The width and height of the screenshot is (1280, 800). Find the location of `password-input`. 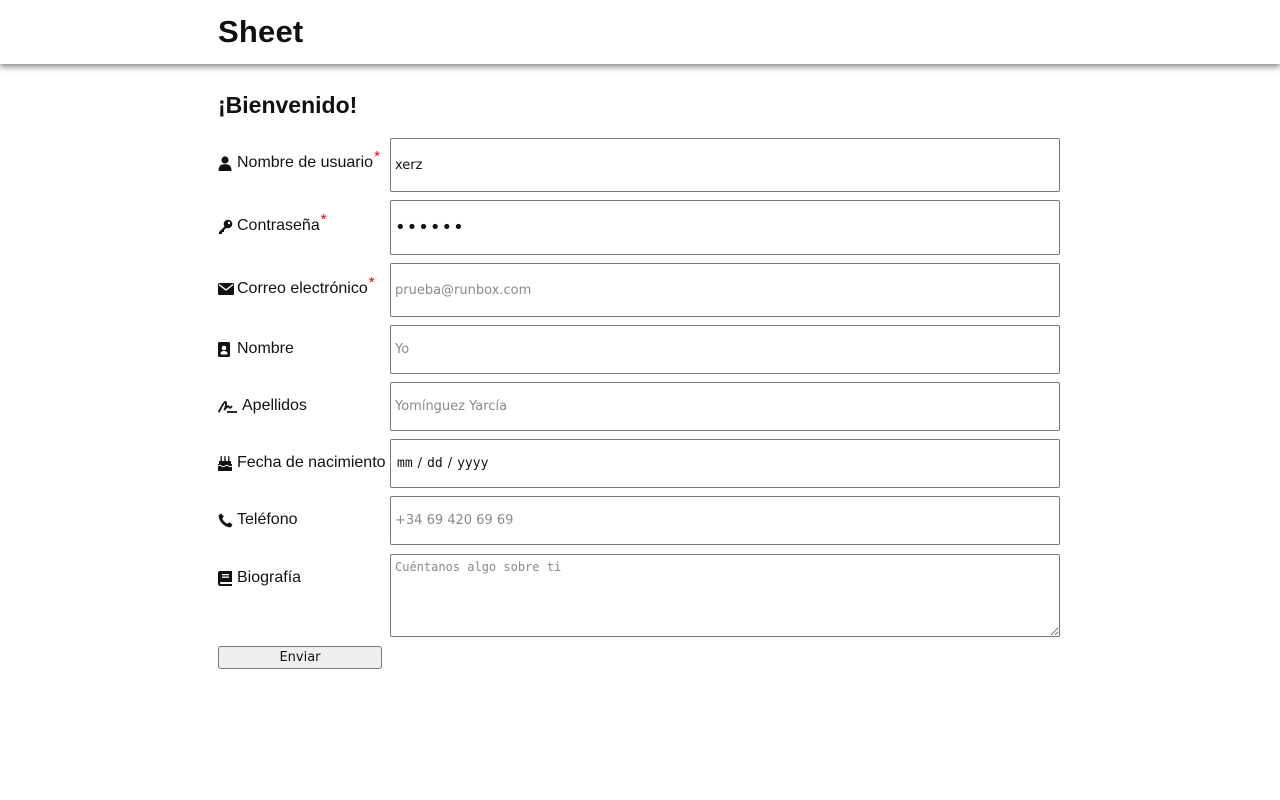

password-input is located at coordinates (725, 227).